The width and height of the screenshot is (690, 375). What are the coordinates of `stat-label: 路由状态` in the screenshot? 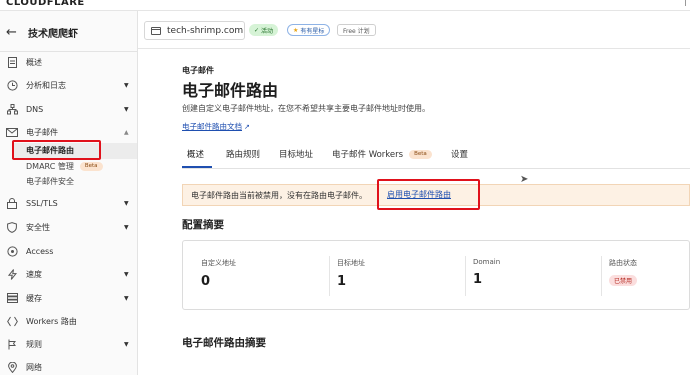 It's located at (623, 263).